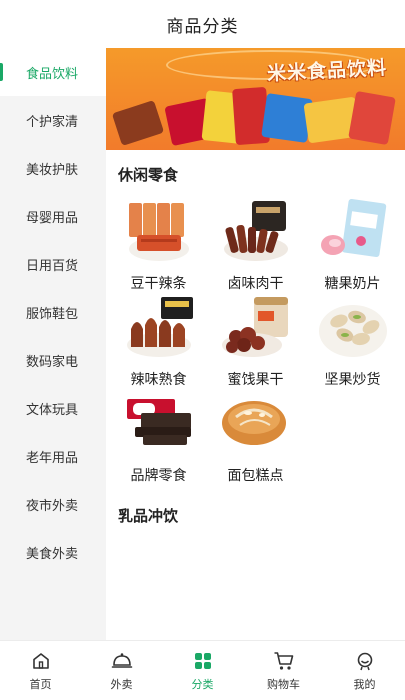 This screenshot has width=405, height=700. I want to click on duck-neck-image, so click(159, 328).